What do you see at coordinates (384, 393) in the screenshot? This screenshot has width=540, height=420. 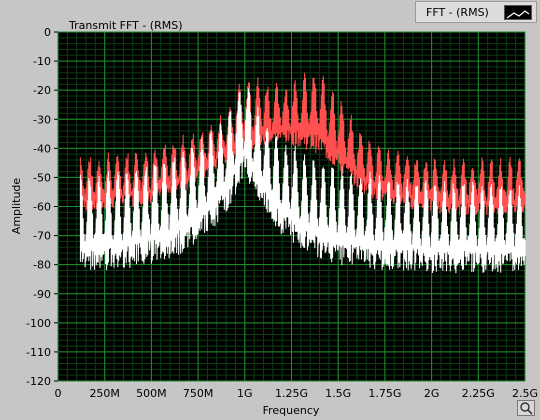 I see `x-tick-label: 1.75G` at bounding box center [384, 393].